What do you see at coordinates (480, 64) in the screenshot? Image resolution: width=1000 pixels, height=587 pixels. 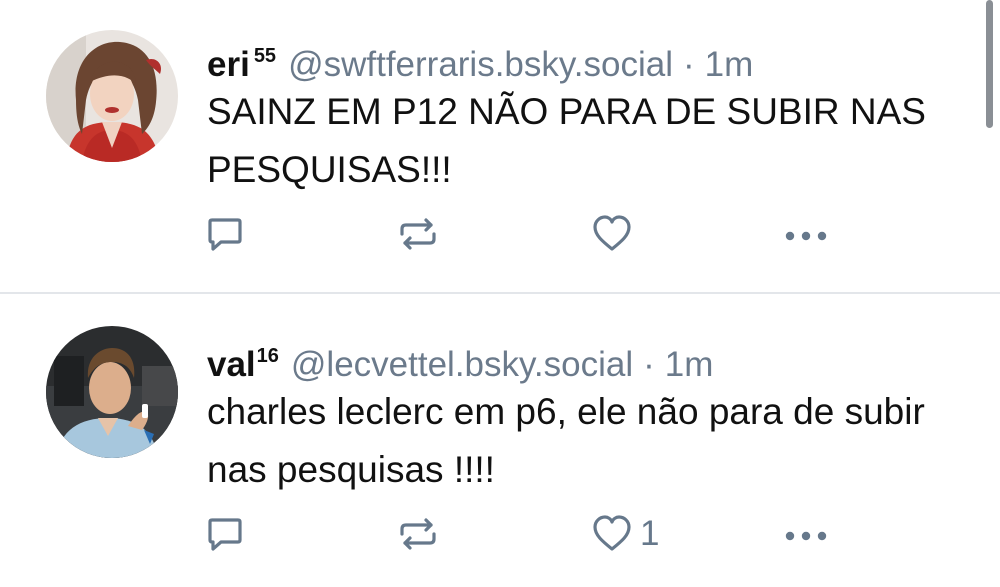 I see `handle: @swftferraris.bsky.social` at bounding box center [480, 64].